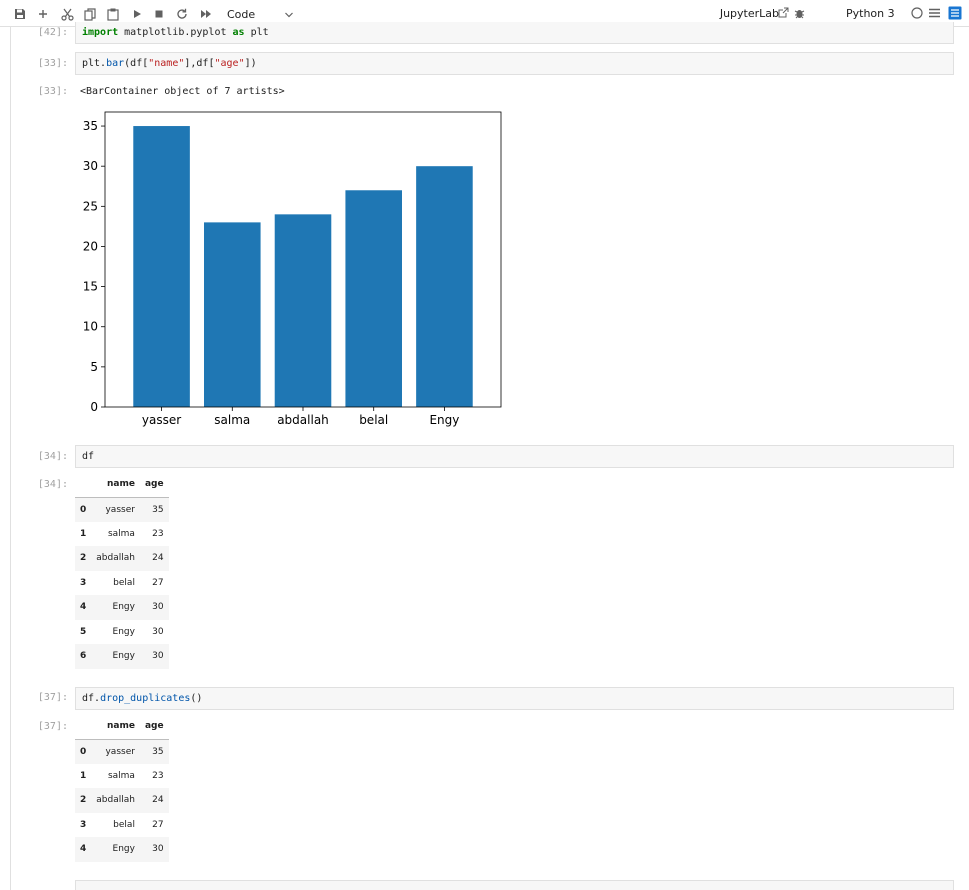  What do you see at coordinates (94, 367) in the screenshot?
I see `y-tick-label: 5` at bounding box center [94, 367].